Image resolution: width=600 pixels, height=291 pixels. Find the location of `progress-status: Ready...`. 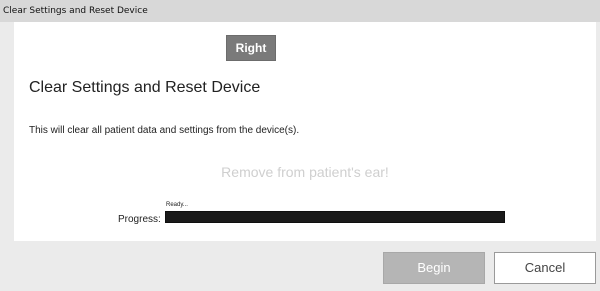

progress-status: Ready... is located at coordinates (177, 205).